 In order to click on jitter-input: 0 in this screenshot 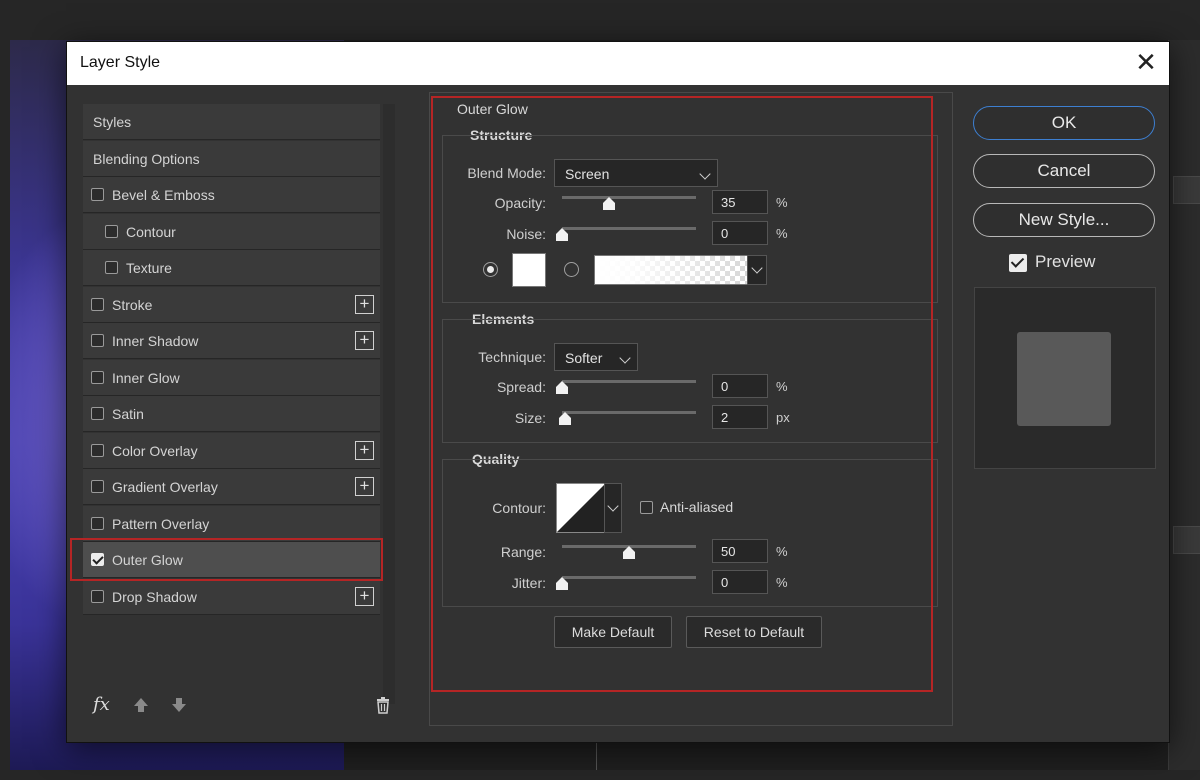, I will do `click(740, 582)`.